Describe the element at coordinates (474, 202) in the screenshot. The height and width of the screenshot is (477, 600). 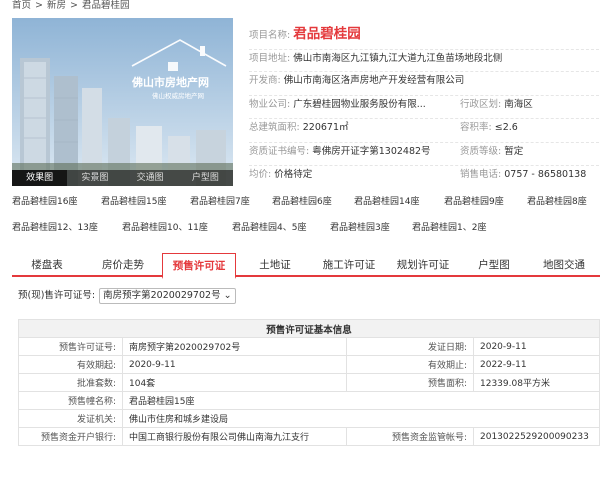
I see `building-link: 君品碧桂园9座` at that location.